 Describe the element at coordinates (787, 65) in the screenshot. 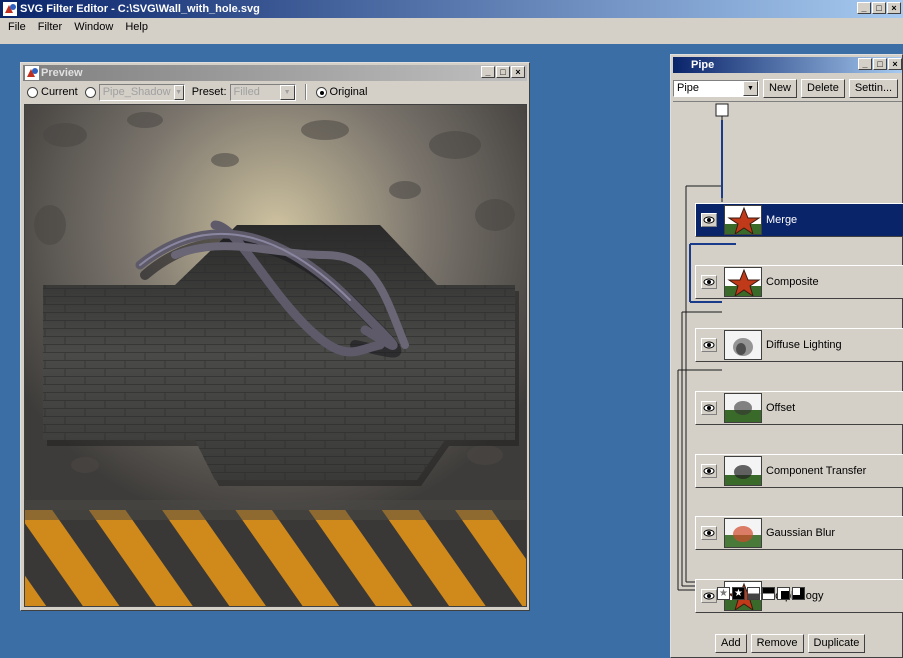

I see `pipe-title-bar: Pipe _ □ ×` at that location.